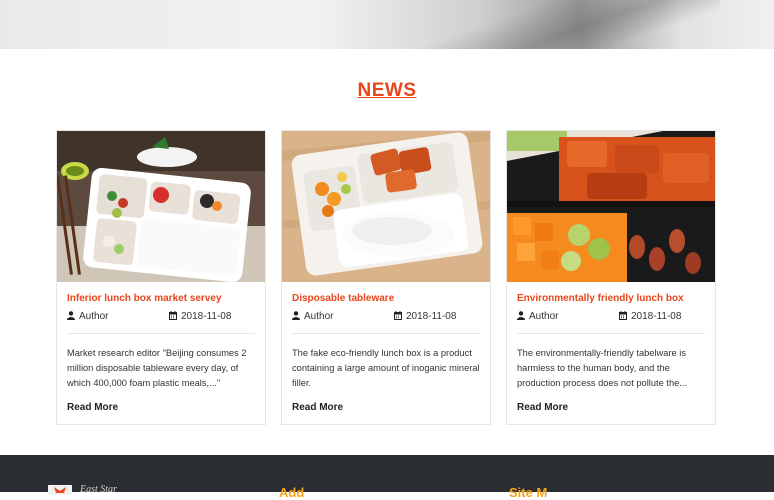  I want to click on site-footer: East Star Add Site M, so click(387, 477).